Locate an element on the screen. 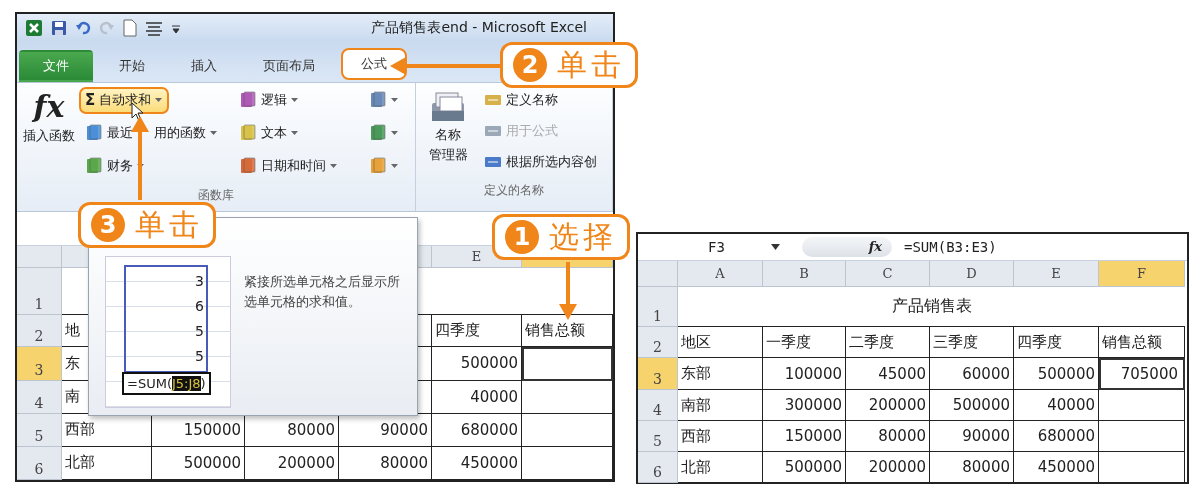 This screenshot has height=495, width=1203. table-cell: 300000 is located at coordinates (804, 405).